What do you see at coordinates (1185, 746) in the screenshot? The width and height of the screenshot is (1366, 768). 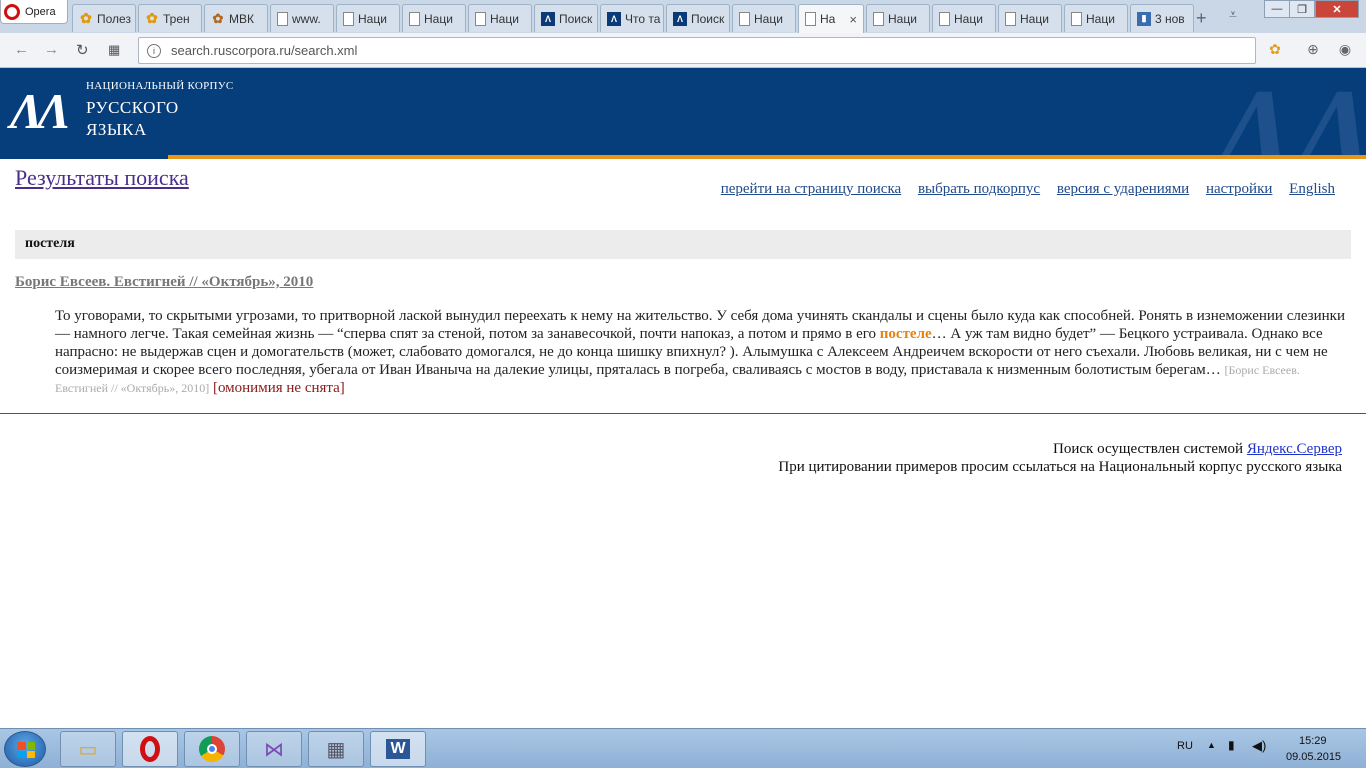 I see `language-indicator: RU` at bounding box center [1185, 746].